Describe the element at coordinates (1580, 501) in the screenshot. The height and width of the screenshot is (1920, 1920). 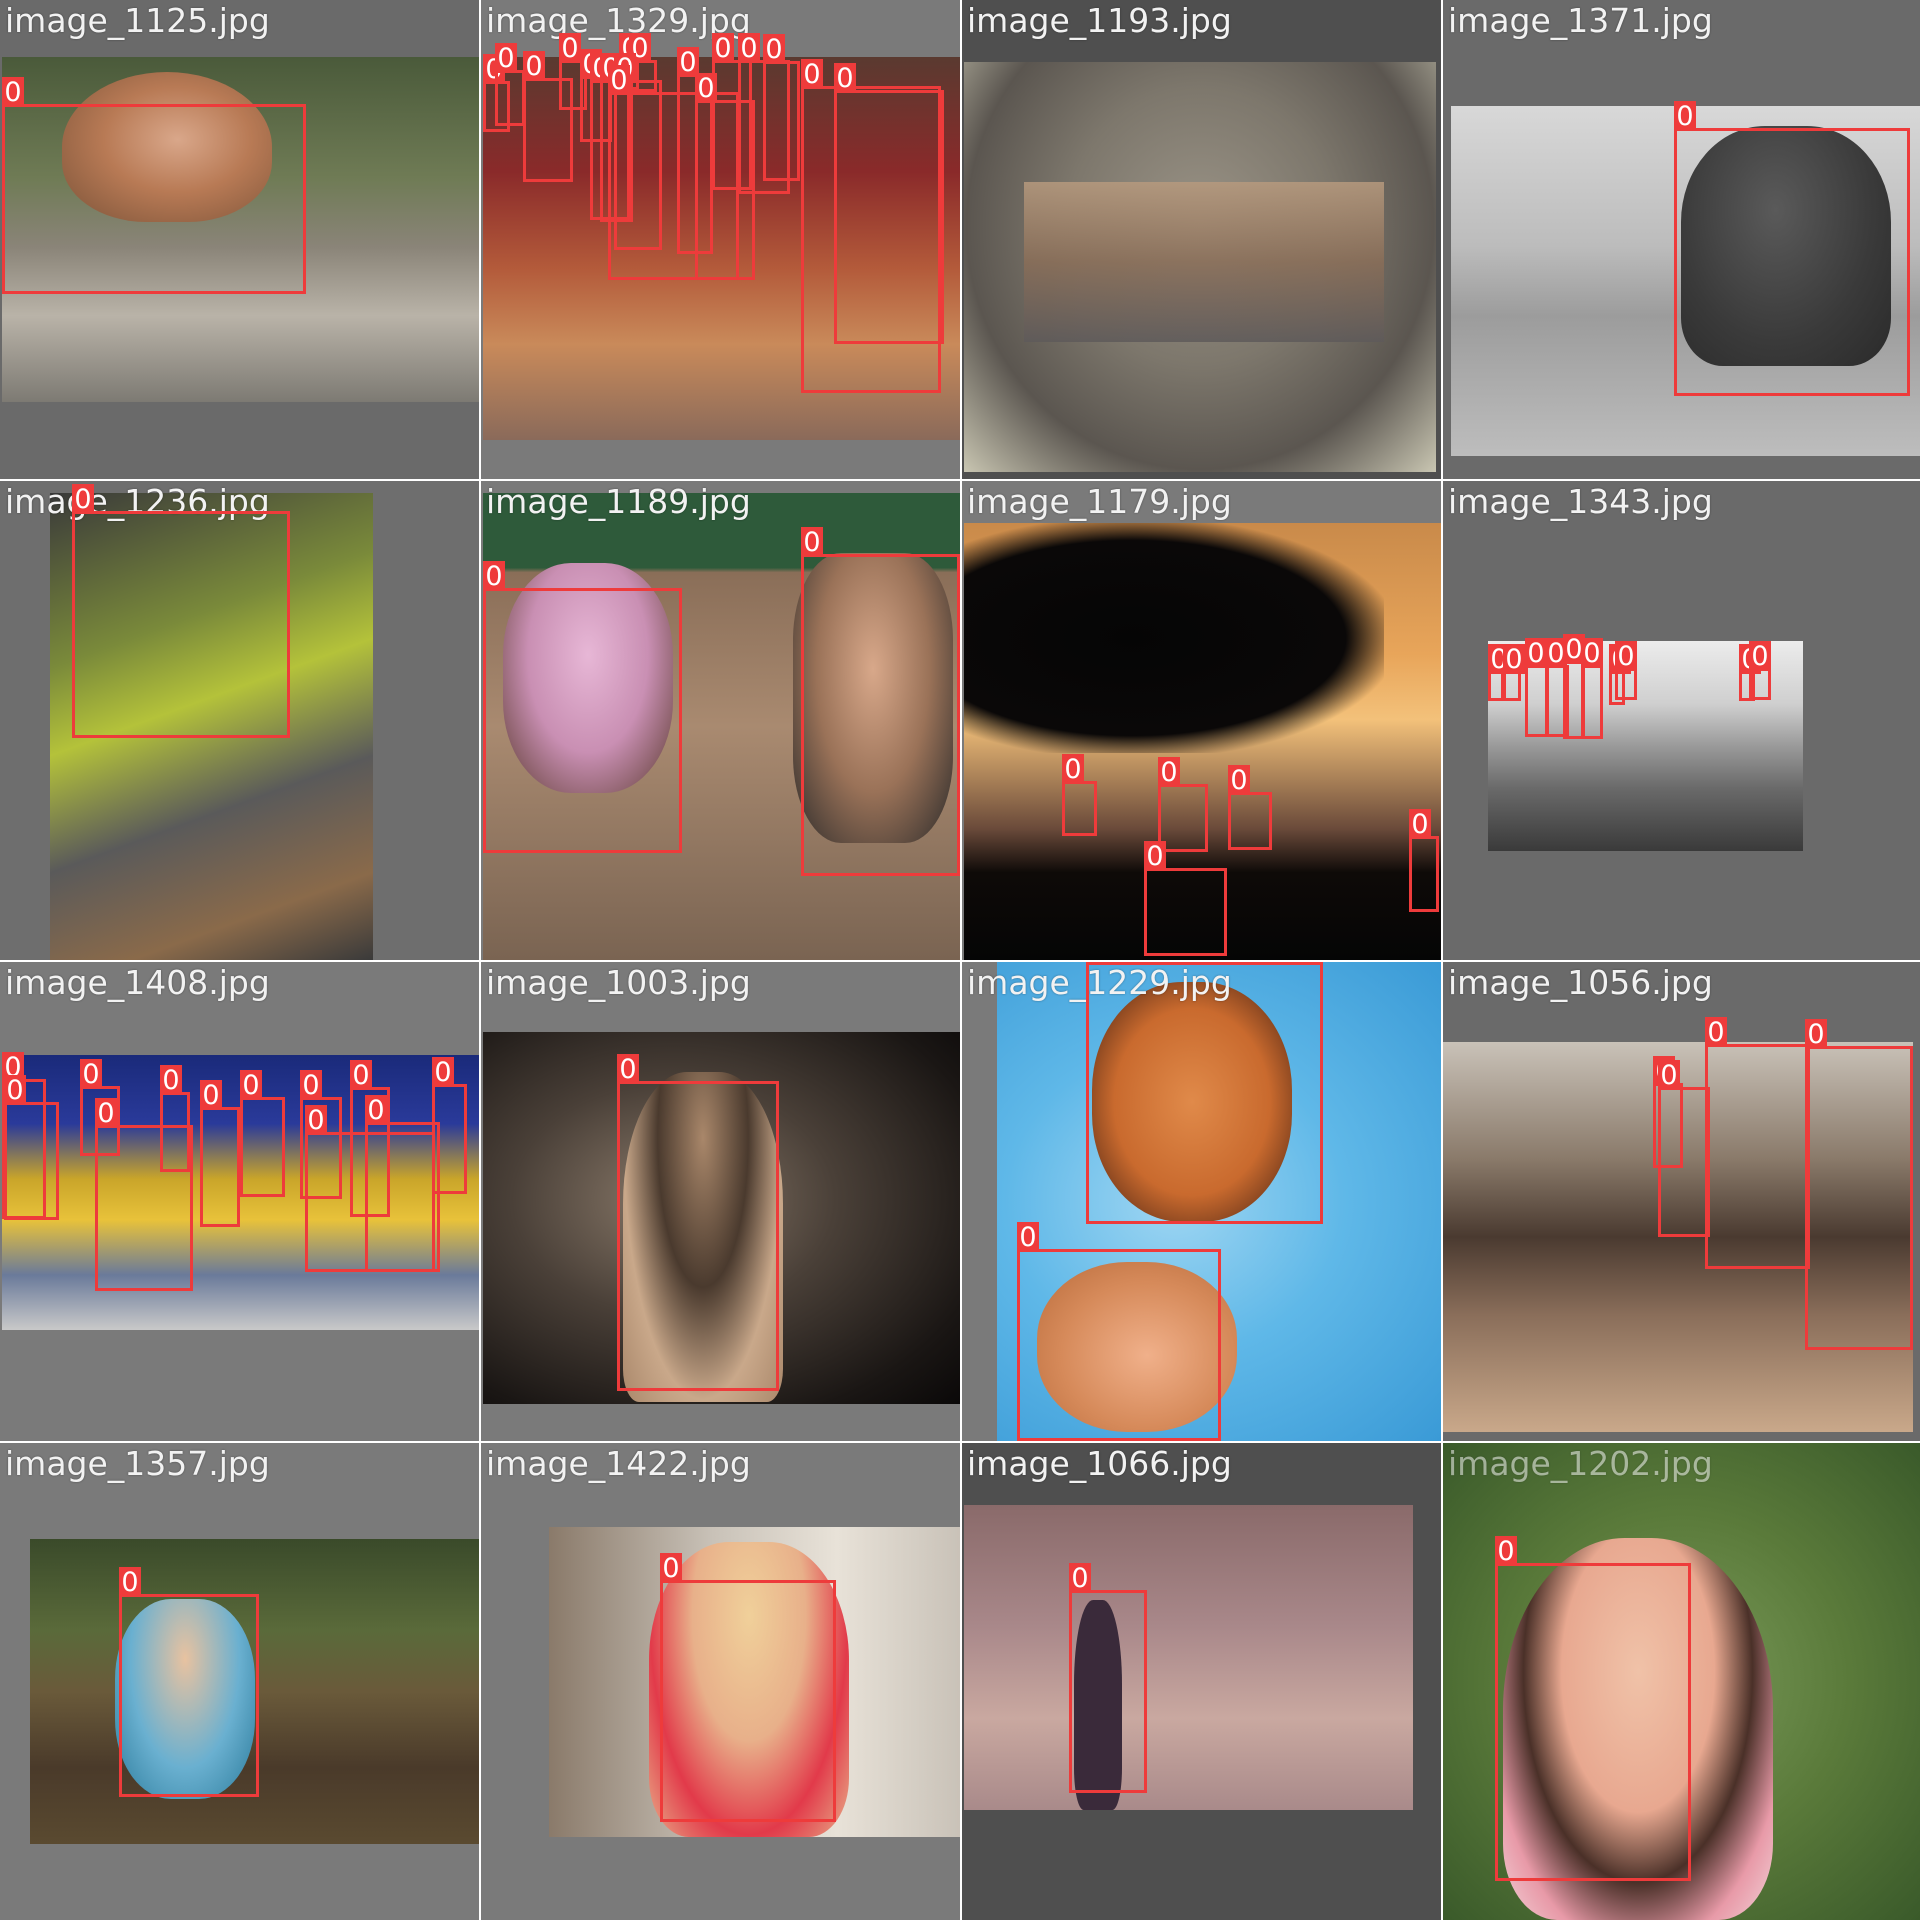
I see `image-filename: image_1343.jpg` at that location.